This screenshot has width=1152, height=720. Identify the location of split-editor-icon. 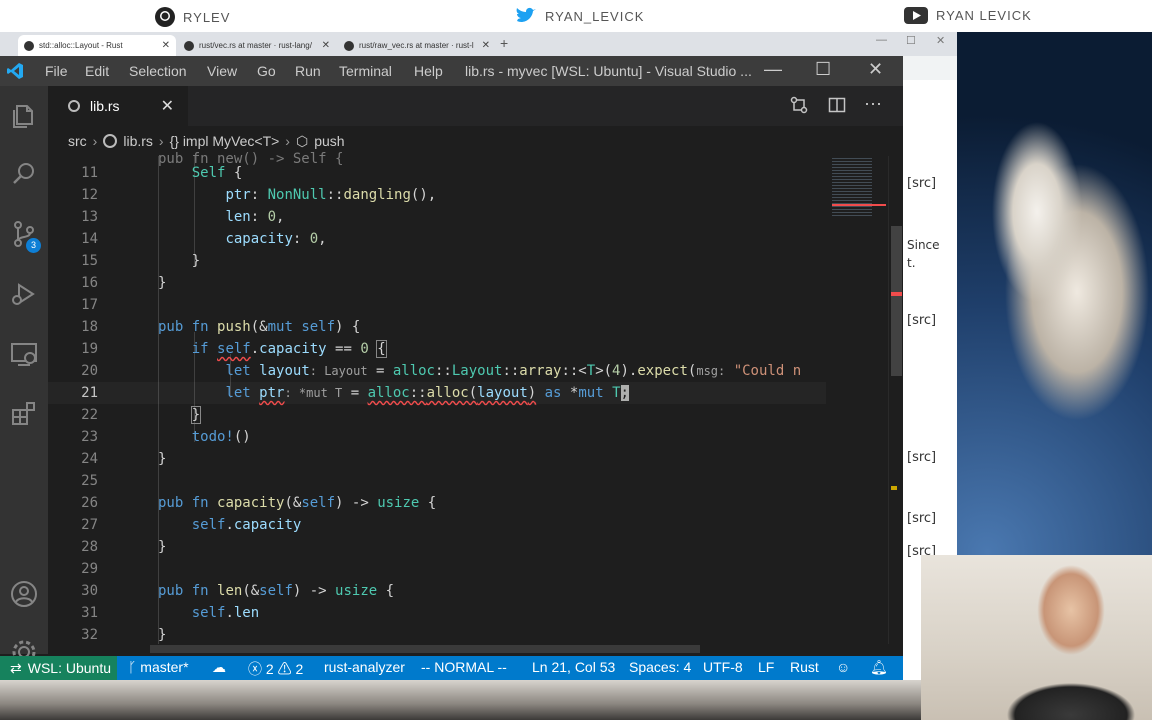
(837, 105).